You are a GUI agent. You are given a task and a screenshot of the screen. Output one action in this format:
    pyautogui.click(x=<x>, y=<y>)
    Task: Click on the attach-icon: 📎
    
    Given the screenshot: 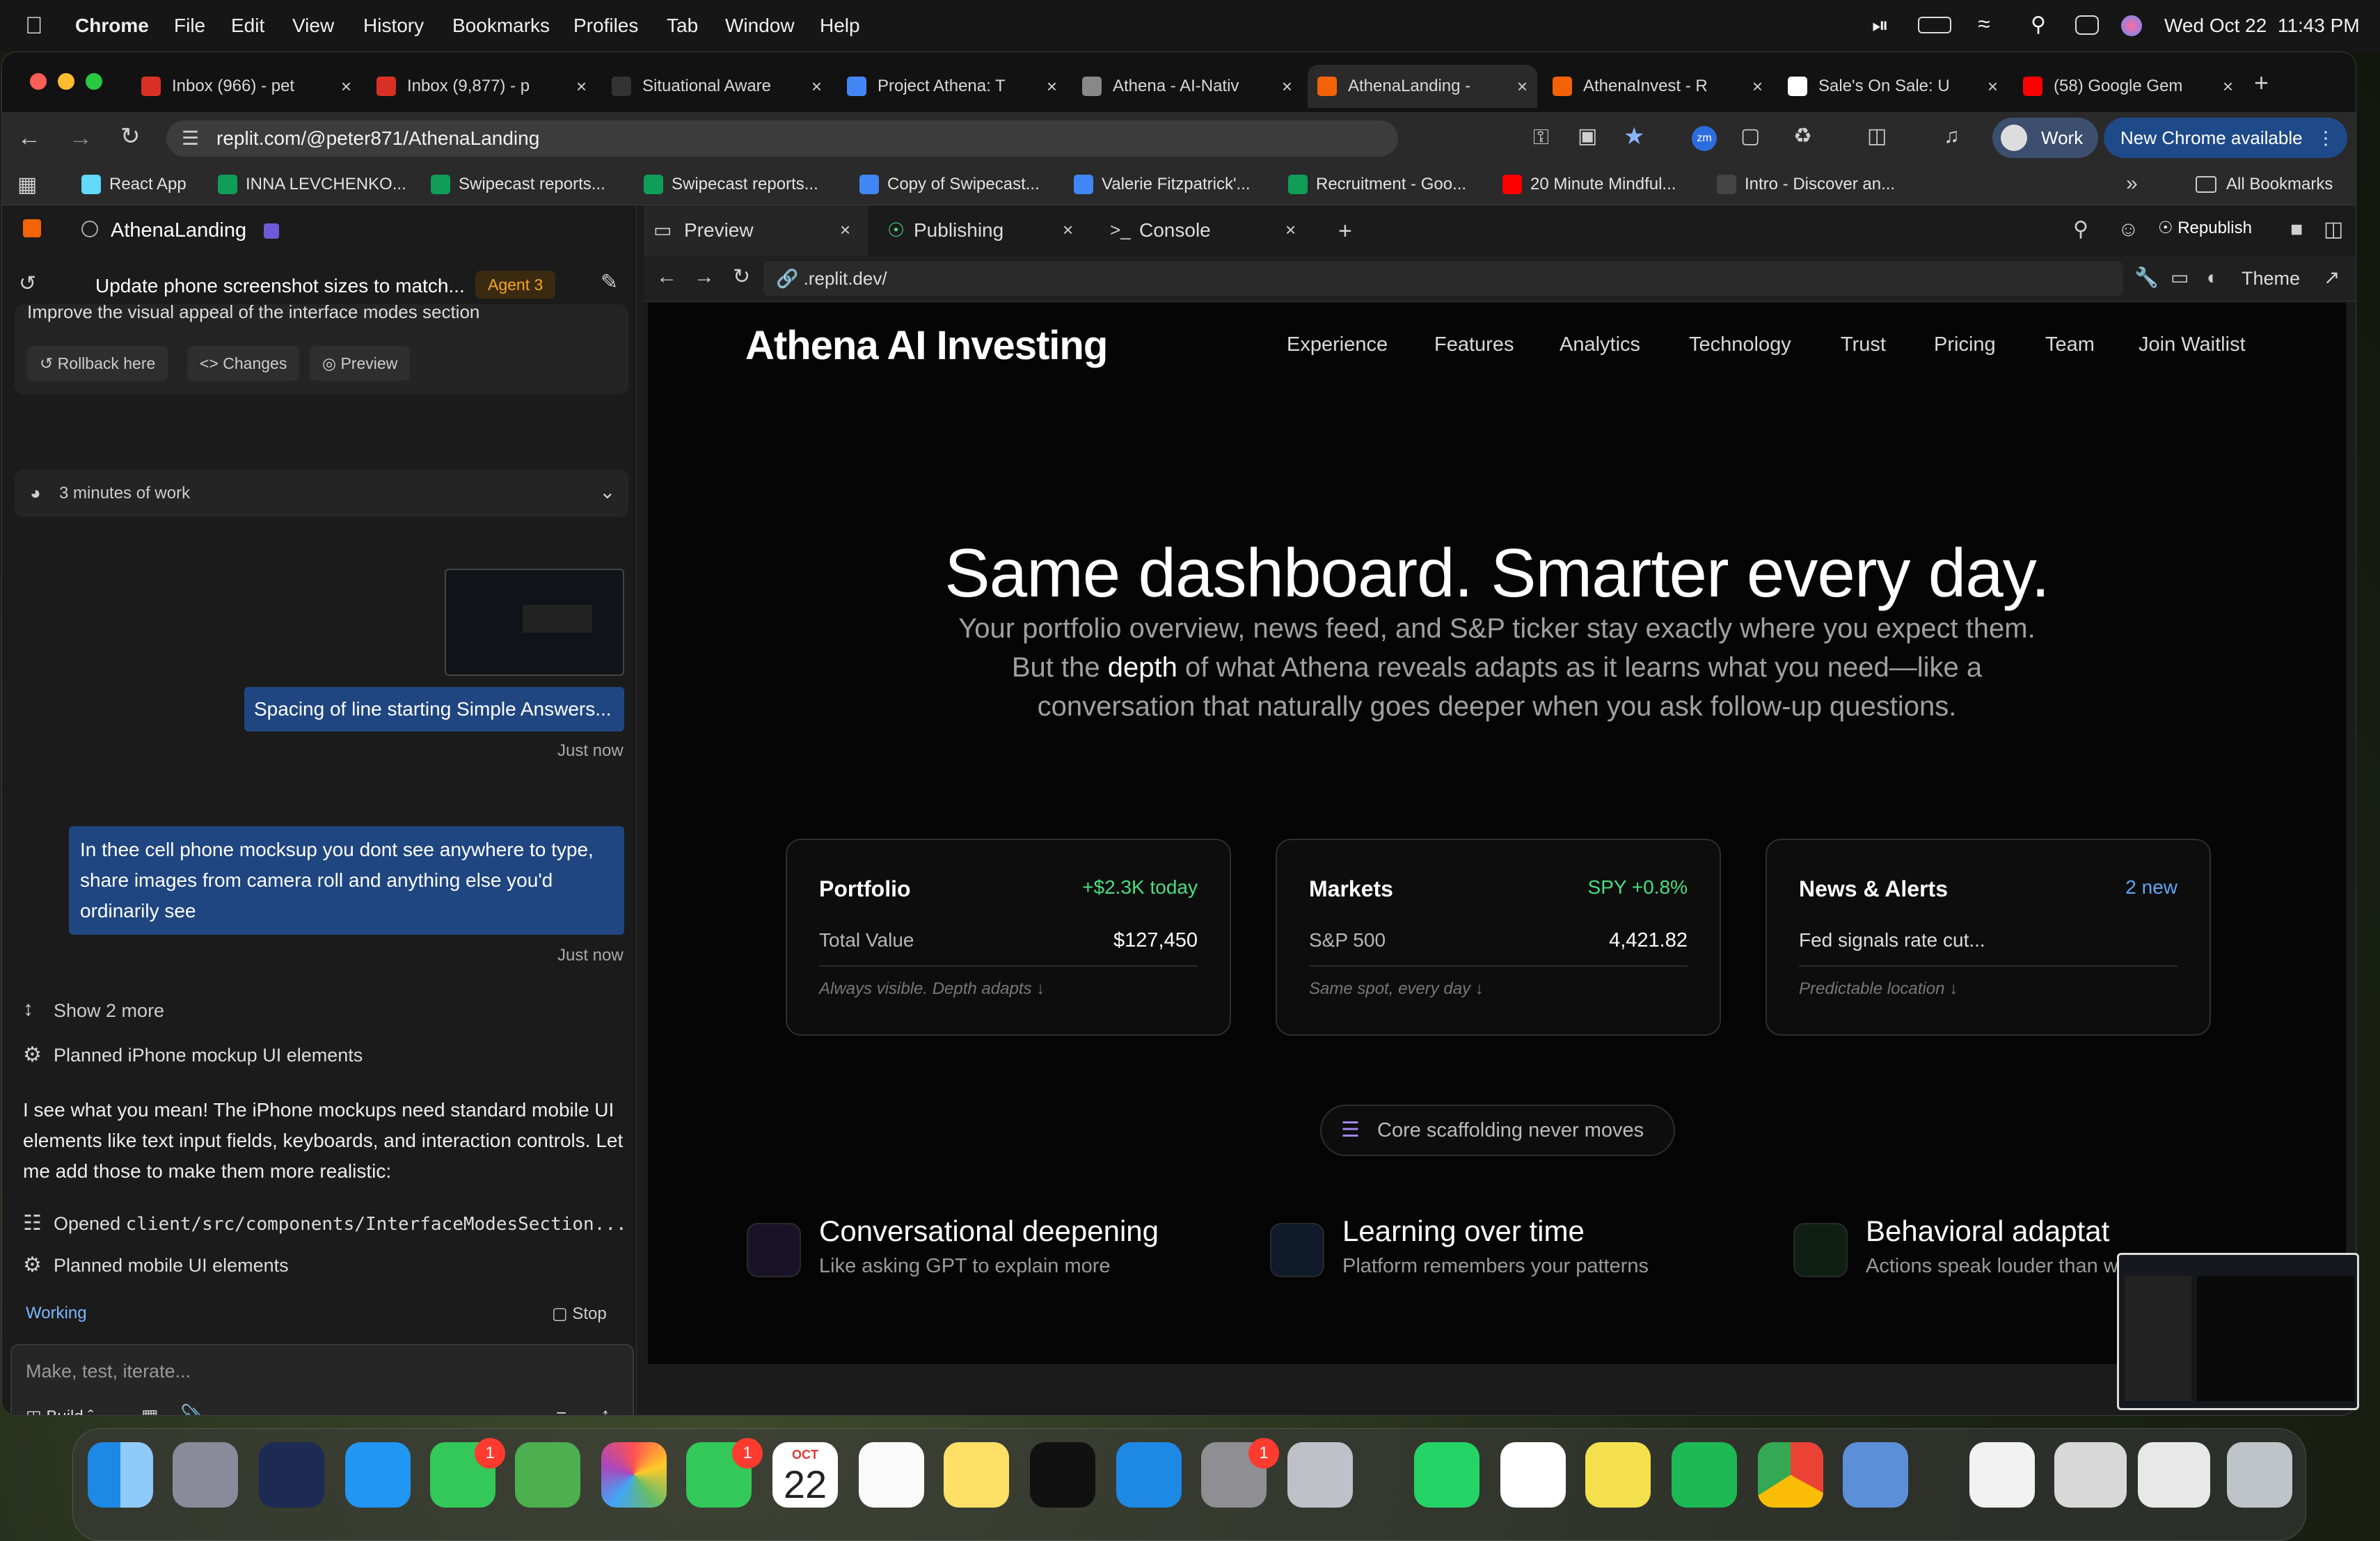 What is the action you would take?
    pyautogui.click(x=192, y=1410)
    